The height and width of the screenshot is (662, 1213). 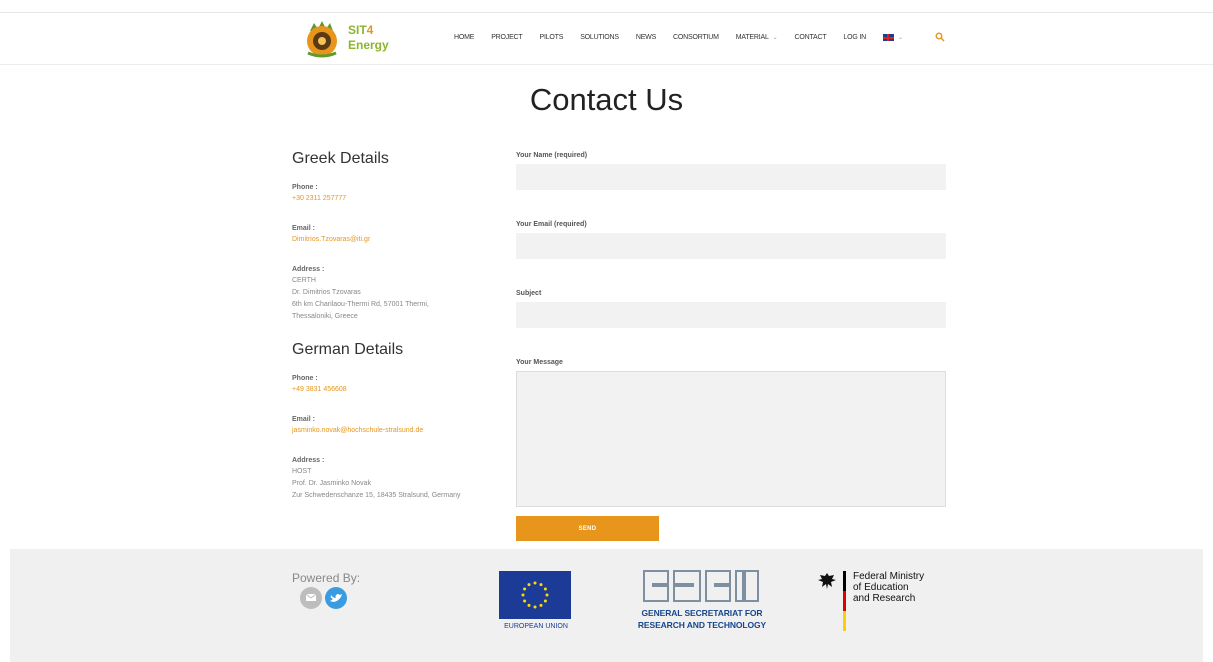 I want to click on german-phone: Phone : +49 3831 456608, so click(x=397, y=384).